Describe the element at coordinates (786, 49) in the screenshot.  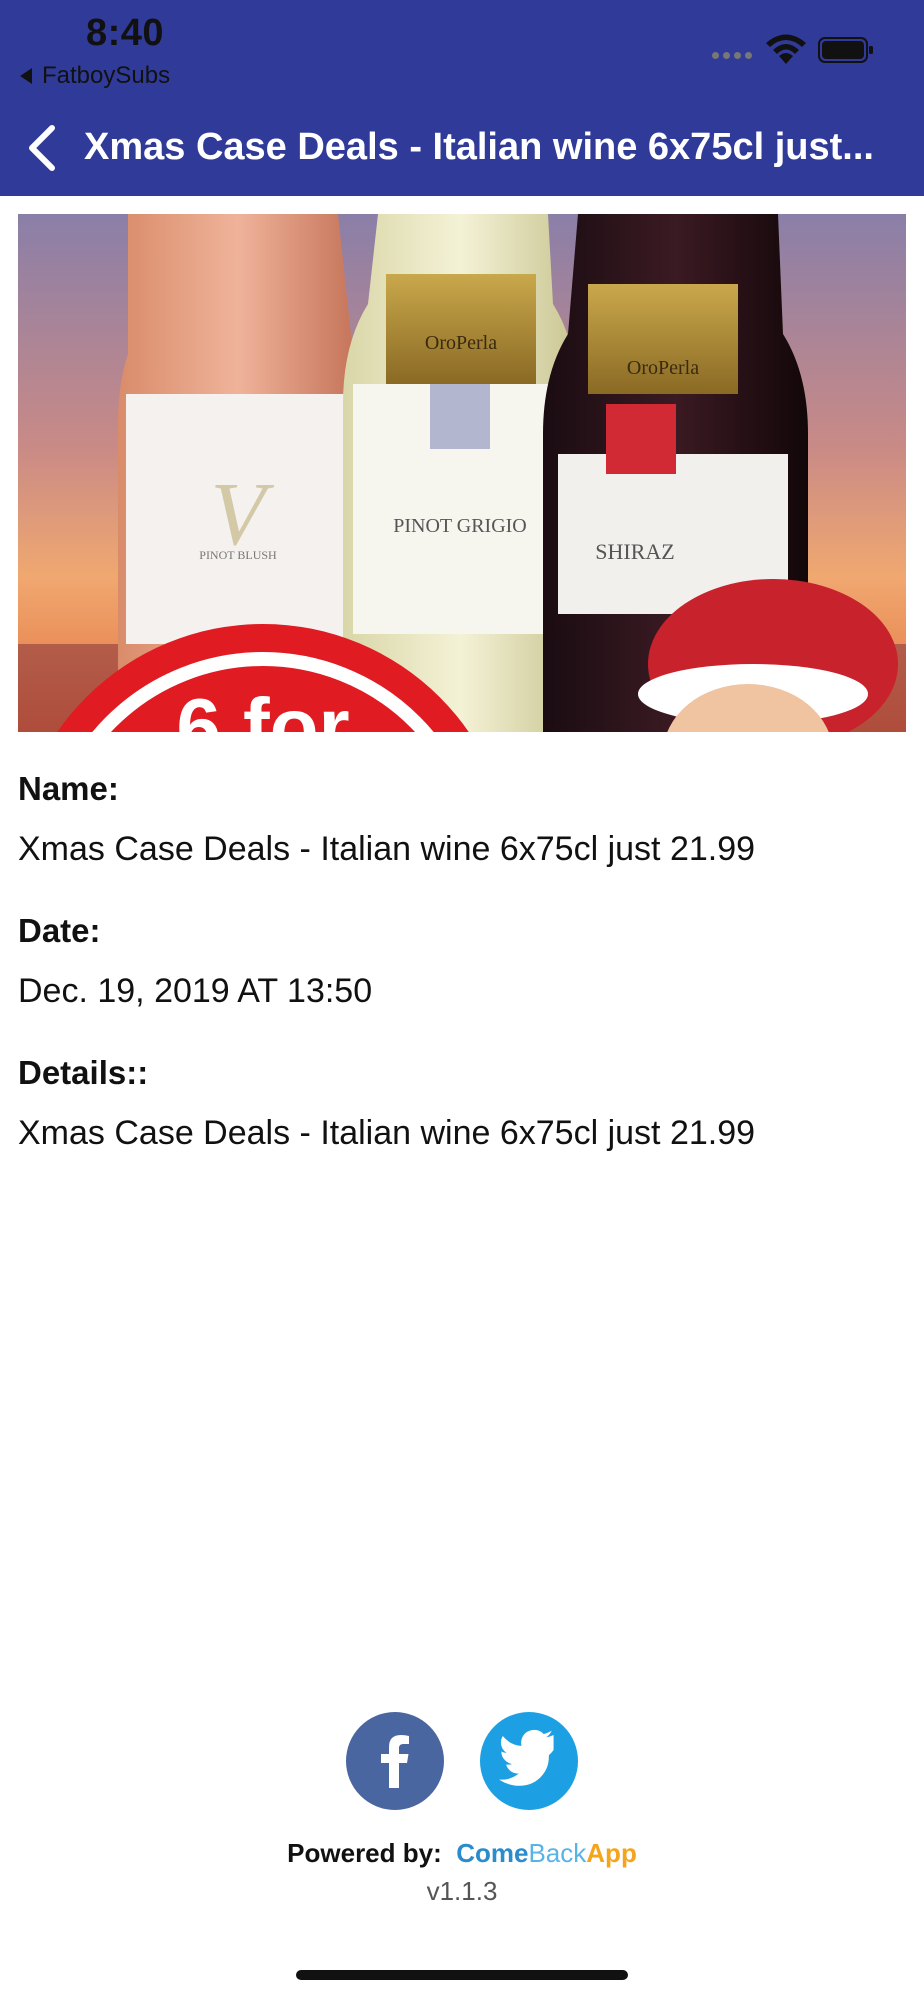
I see `wifi-icon` at that location.